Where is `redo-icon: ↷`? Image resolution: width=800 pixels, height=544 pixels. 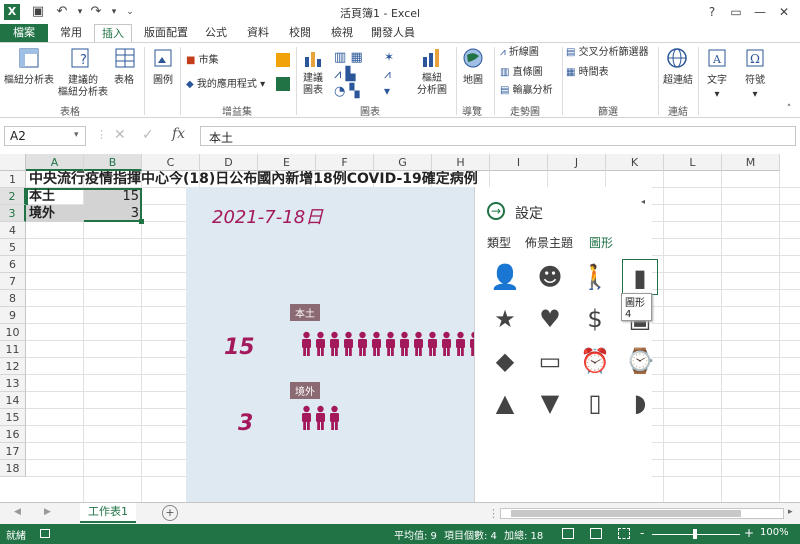
redo-icon: ↷ is located at coordinates (96, 12).